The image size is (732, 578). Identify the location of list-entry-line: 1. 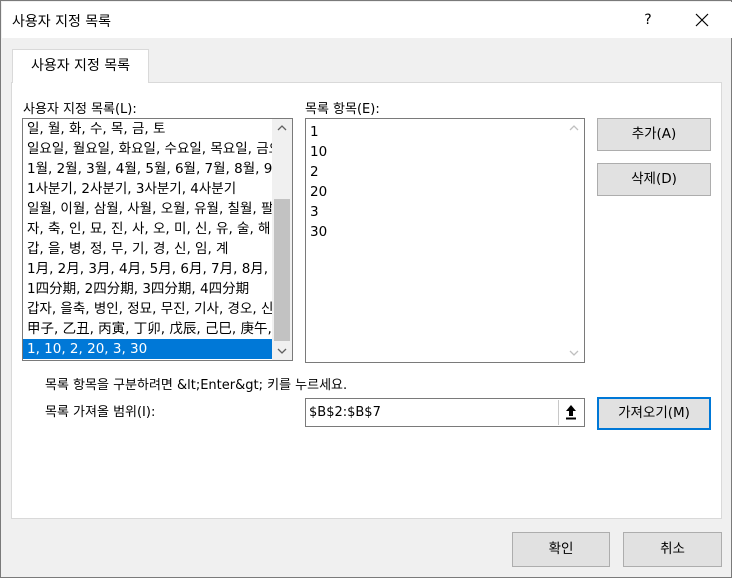
(314, 132).